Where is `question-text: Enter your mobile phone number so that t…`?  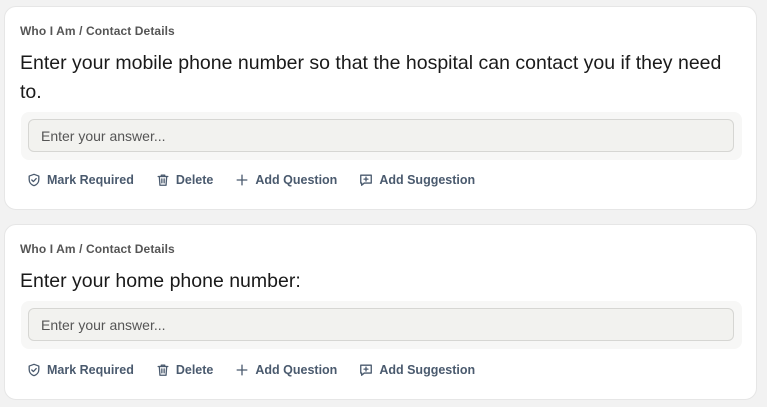 question-text: Enter your mobile phone number so that t… is located at coordinates (371, 77).